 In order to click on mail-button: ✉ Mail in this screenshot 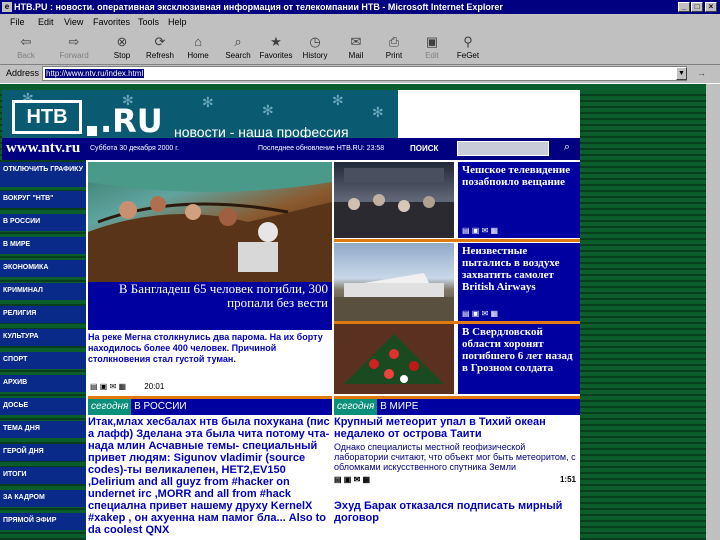, I will do `click(356, 48)`.